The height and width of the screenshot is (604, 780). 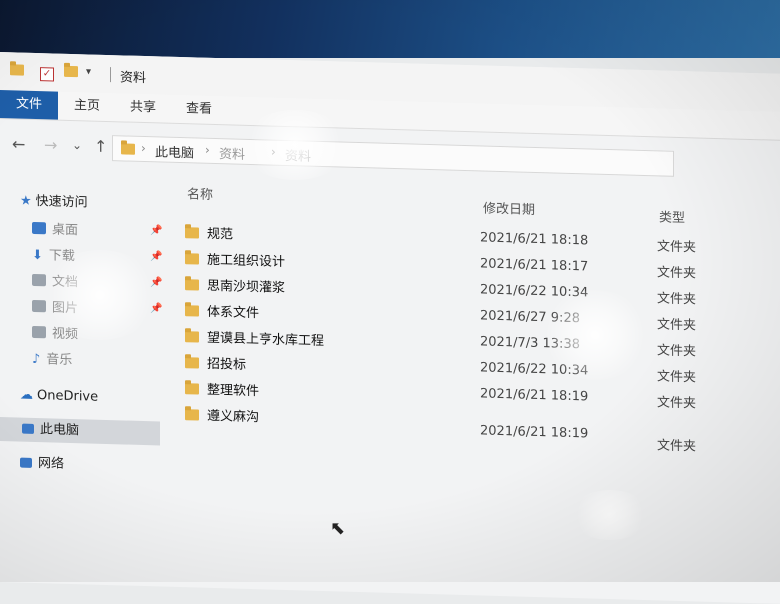 What do you see at coordinates (29, 105) in the screenshot?
I see `tab-file: 文件` at bounding box center [29, 105].